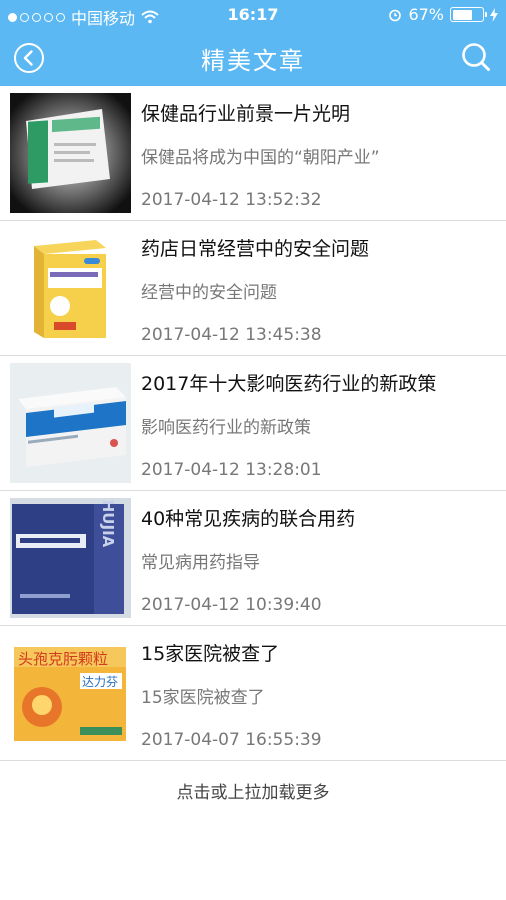 This screenshot has width=506, height=900. I want to click on article-date: 2017-04-07 16:55:39, so click(231, 740).